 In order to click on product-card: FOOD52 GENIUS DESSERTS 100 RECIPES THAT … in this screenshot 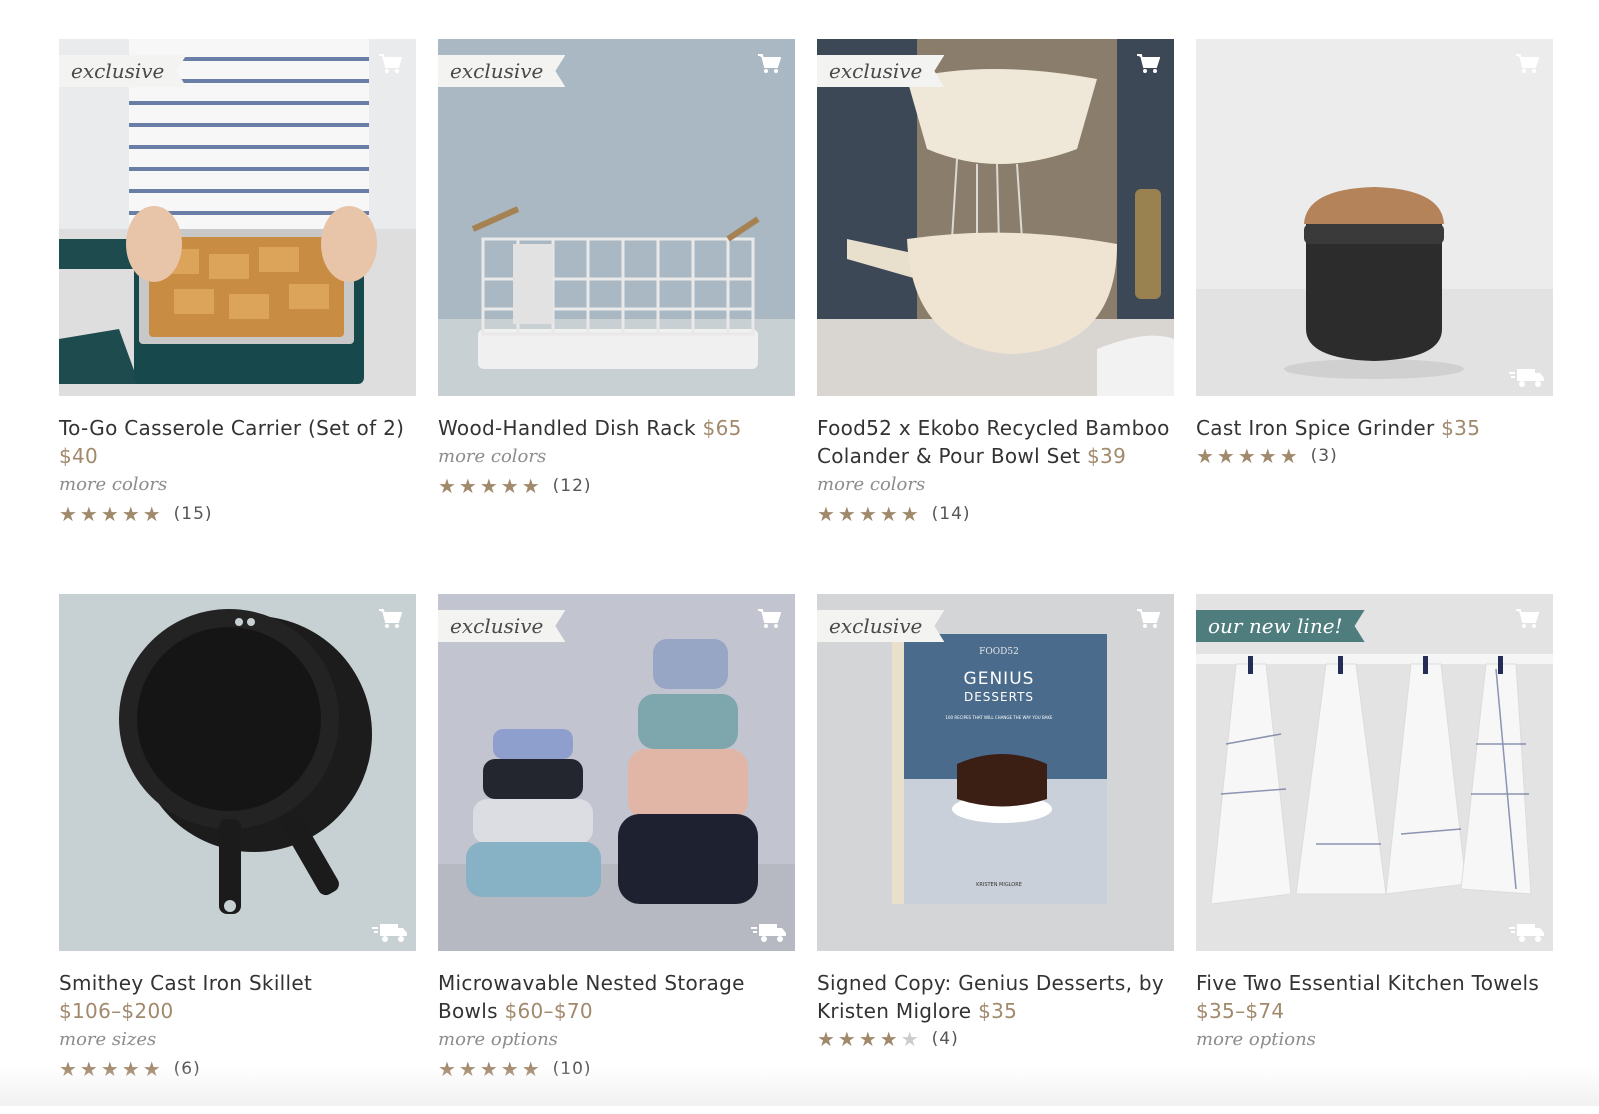, I will do `click(995, 854)`.